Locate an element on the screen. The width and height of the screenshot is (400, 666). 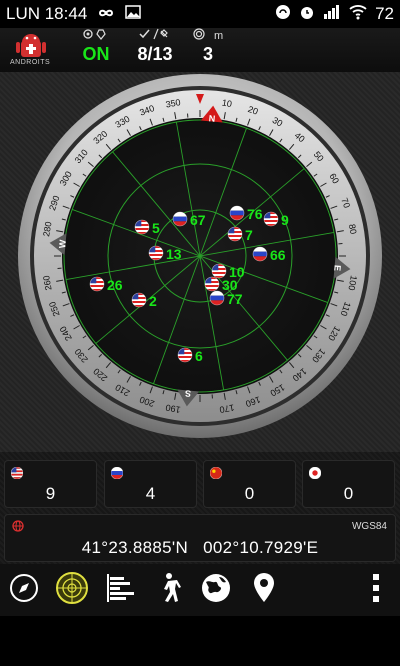
constellation-card-glonass: 4 is located at coordinates (150, 484).